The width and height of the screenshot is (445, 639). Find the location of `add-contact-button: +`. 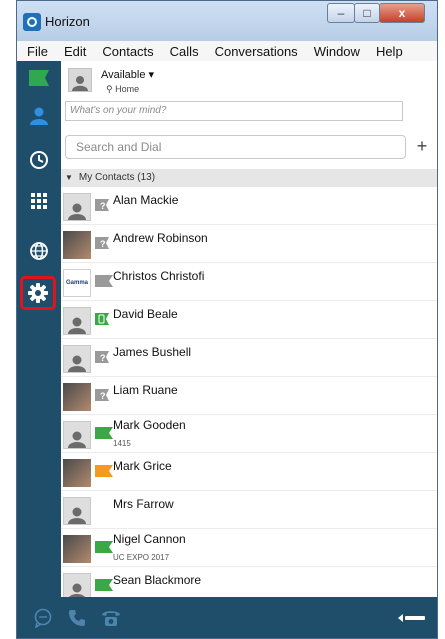

add-contact-button: + is located at coordinates (422, 147).